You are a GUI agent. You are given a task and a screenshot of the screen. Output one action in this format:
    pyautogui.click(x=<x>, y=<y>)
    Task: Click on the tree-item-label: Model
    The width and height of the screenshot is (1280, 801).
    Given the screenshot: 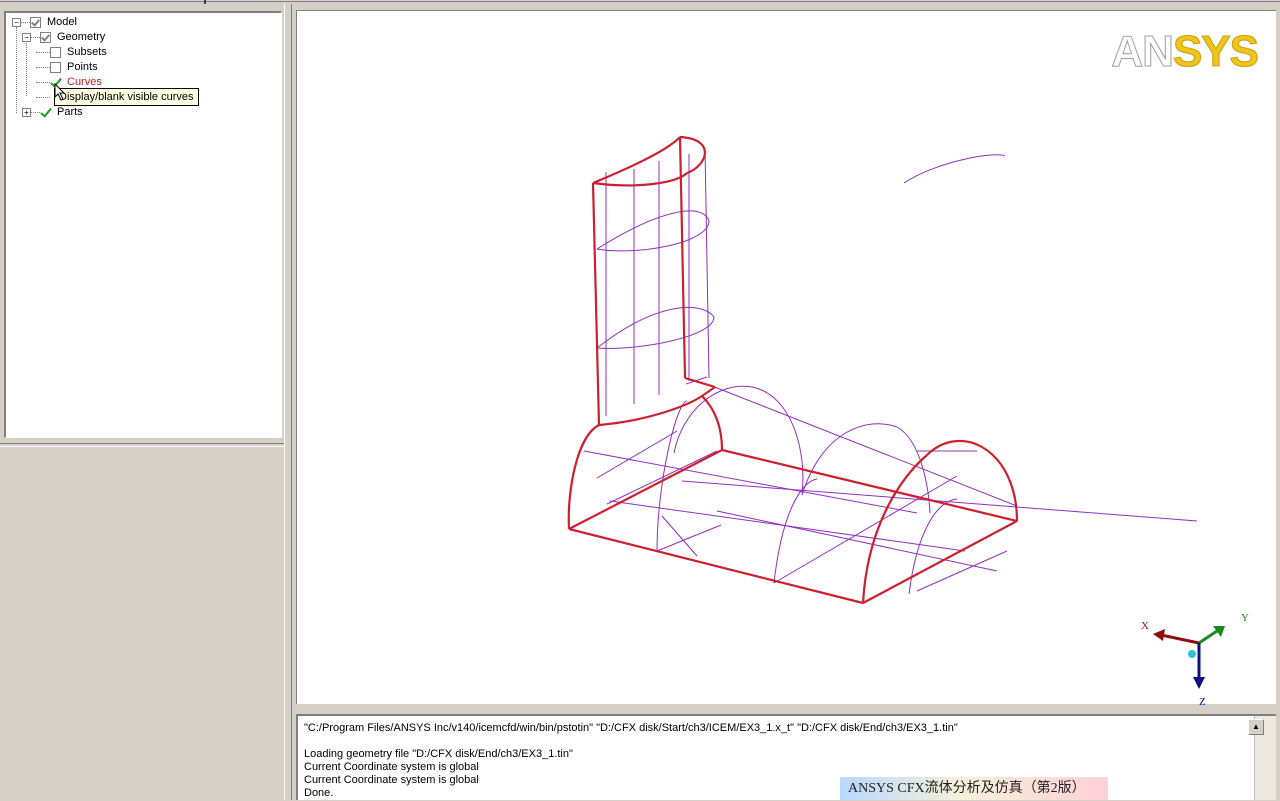 What is the action you would take?
    pyautogui.click(x=62, y=22)
    